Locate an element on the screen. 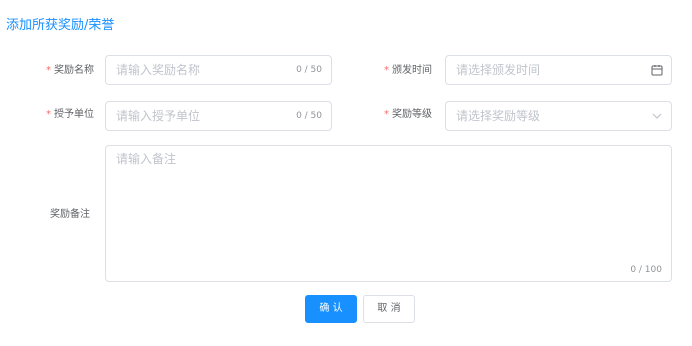  chevron-down-icon is located at coordinates (657, 116).